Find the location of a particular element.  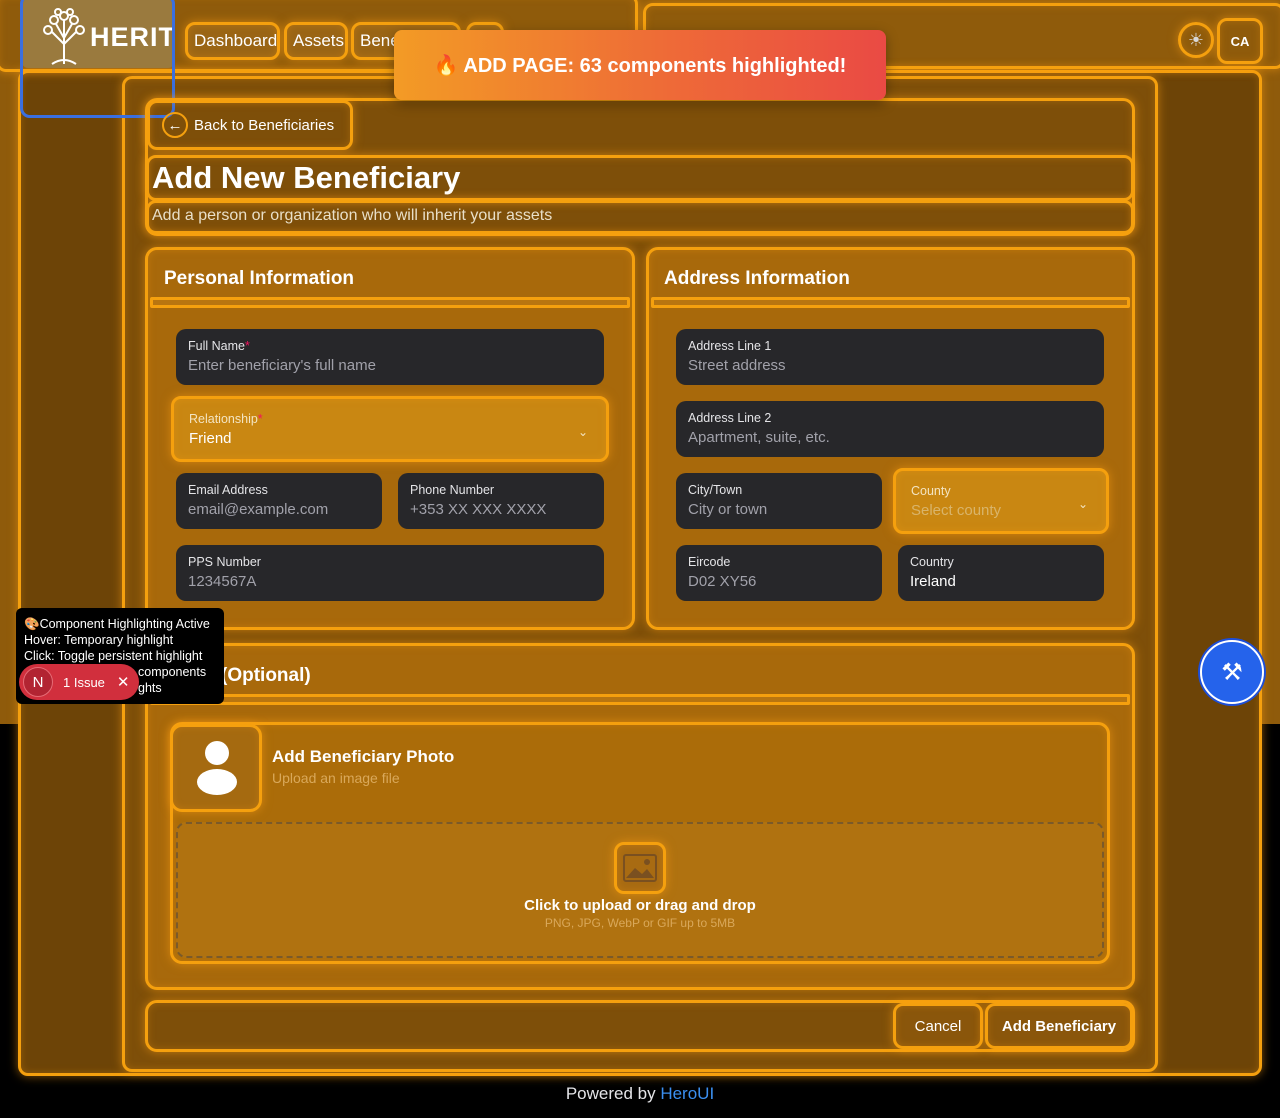

photo-subheading: Upload an image file is located at coordinates (336, 778).